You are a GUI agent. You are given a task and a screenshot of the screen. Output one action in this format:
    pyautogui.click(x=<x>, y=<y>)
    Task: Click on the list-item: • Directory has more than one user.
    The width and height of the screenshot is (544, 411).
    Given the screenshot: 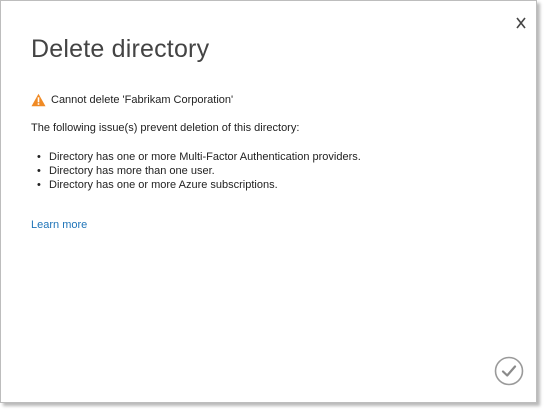 What is the action you would take?
    pyautogui.click(x=196, y=171)
    